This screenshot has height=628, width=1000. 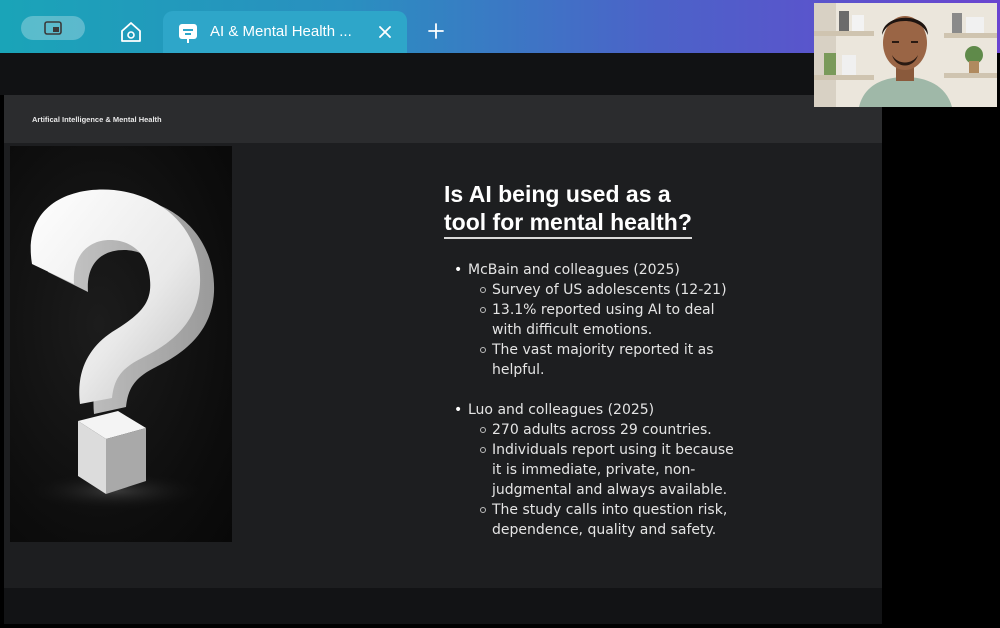 I want to click on question-mark-image, so click(x=121, y=344).